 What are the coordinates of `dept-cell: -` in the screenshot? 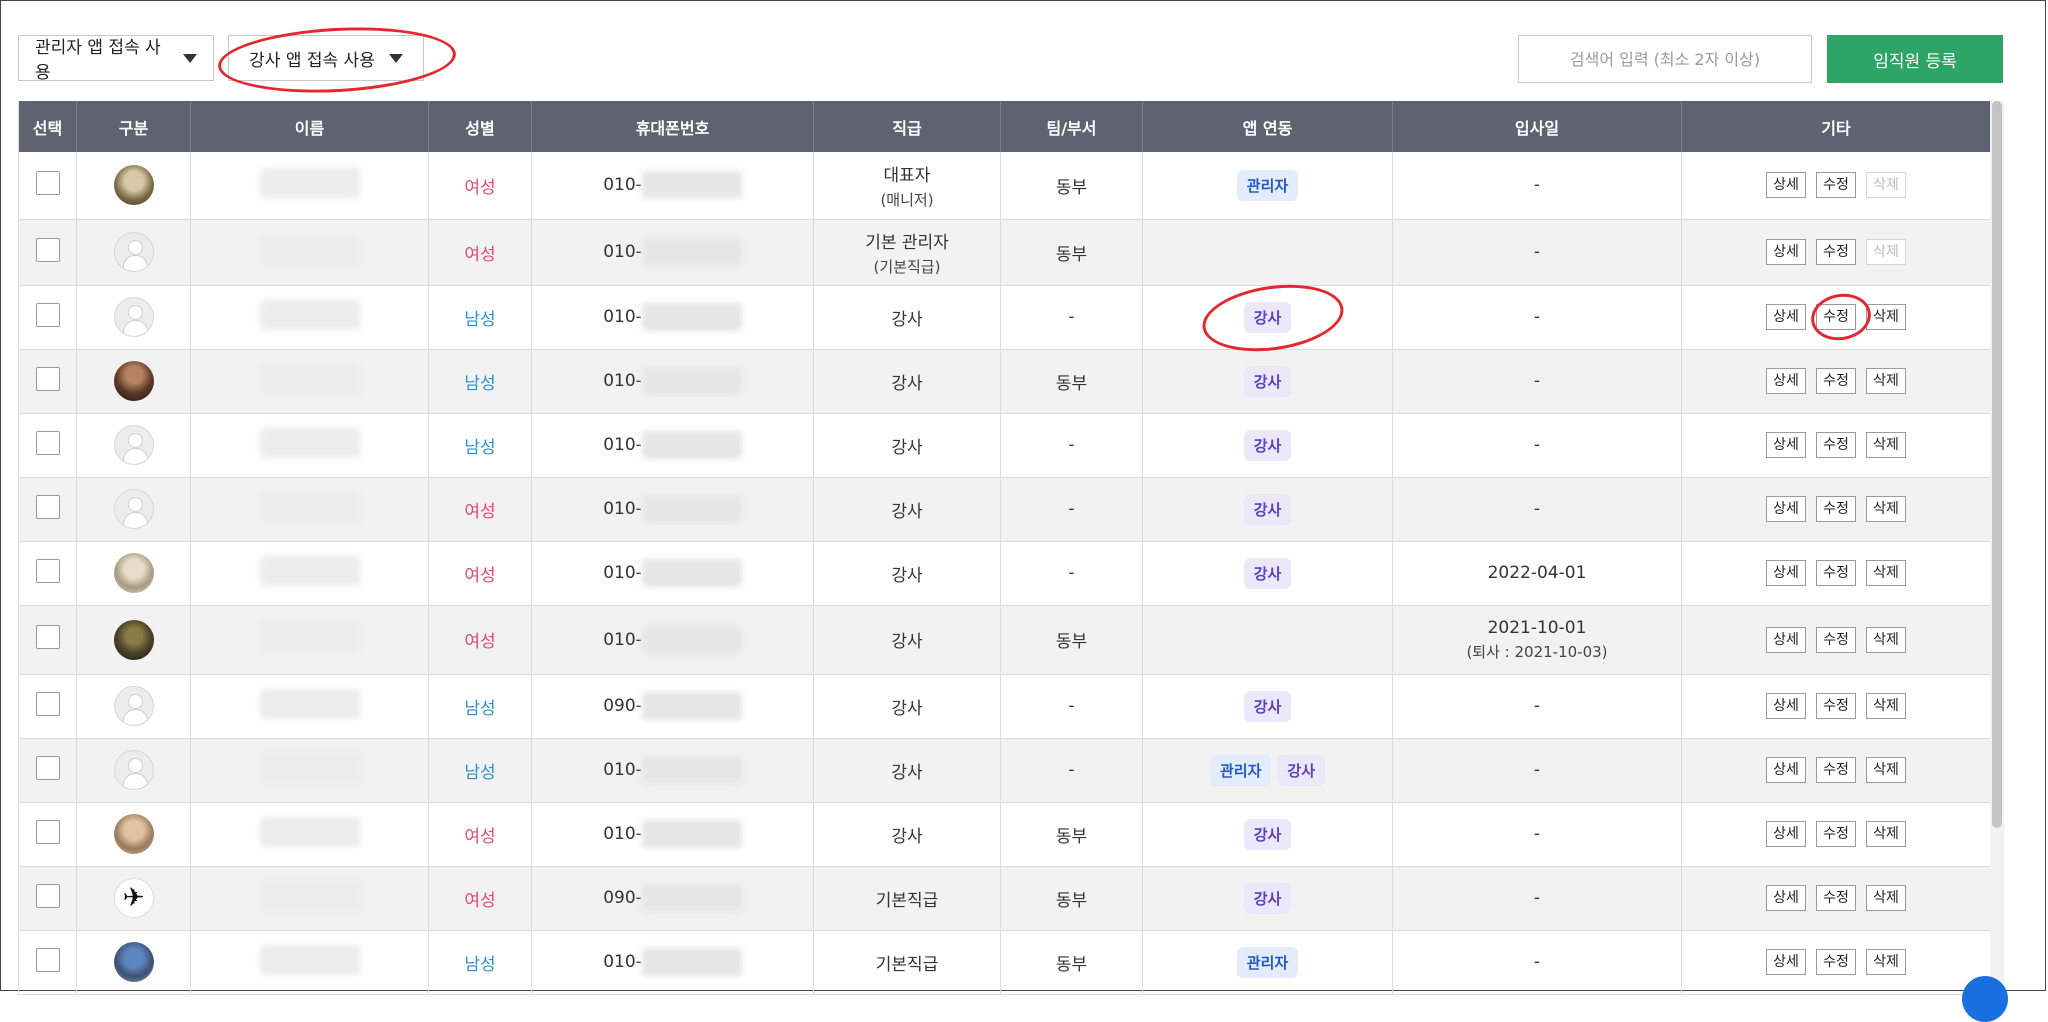 It's located at (1071, 573).